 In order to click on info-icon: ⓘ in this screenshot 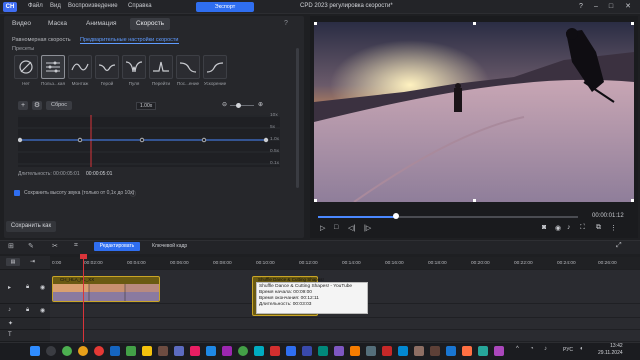, I will do `click(133, 193)`.